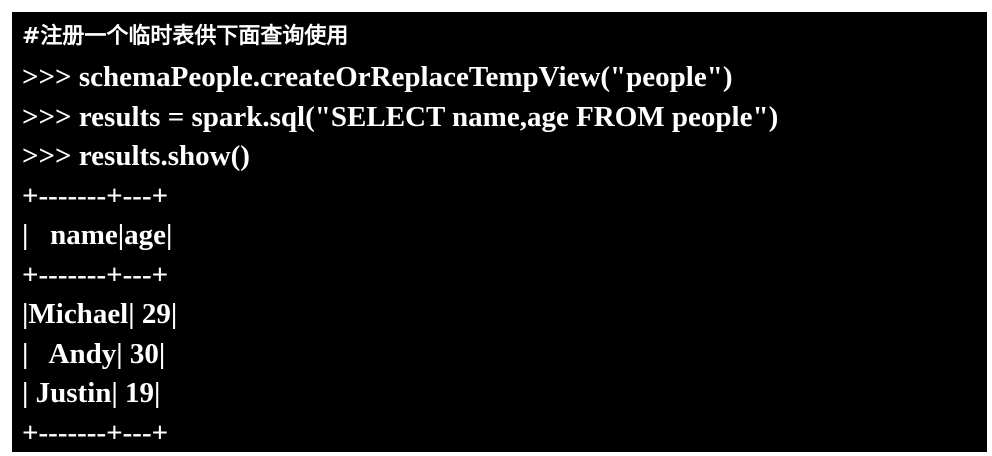  Describe the element at coordinates (97, 235) in the screenshot. I see `table-header-row: | name|age|` at that location.